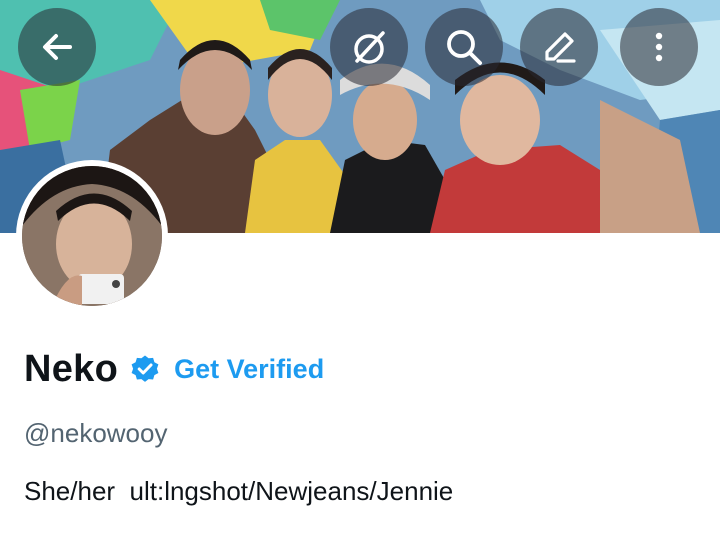  I want to click on back-button, so click(57, 47).